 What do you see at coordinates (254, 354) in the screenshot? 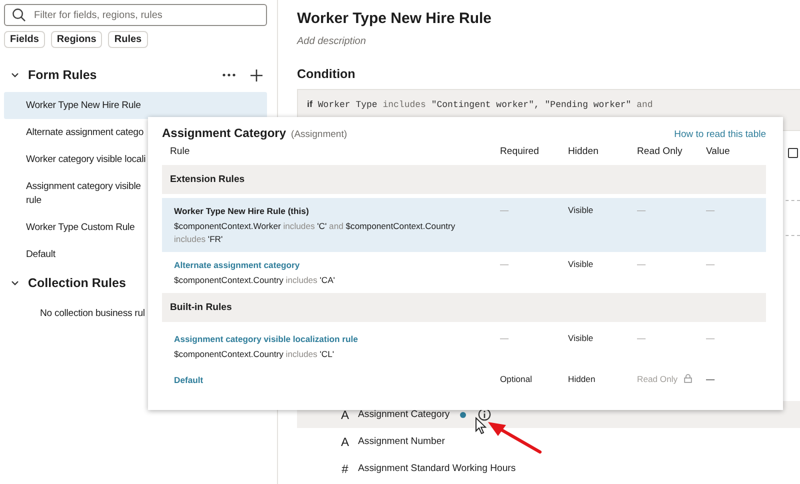
I see `condition-text: $componentContext.Country includes 'CL'` at bounding box center [254, 354].